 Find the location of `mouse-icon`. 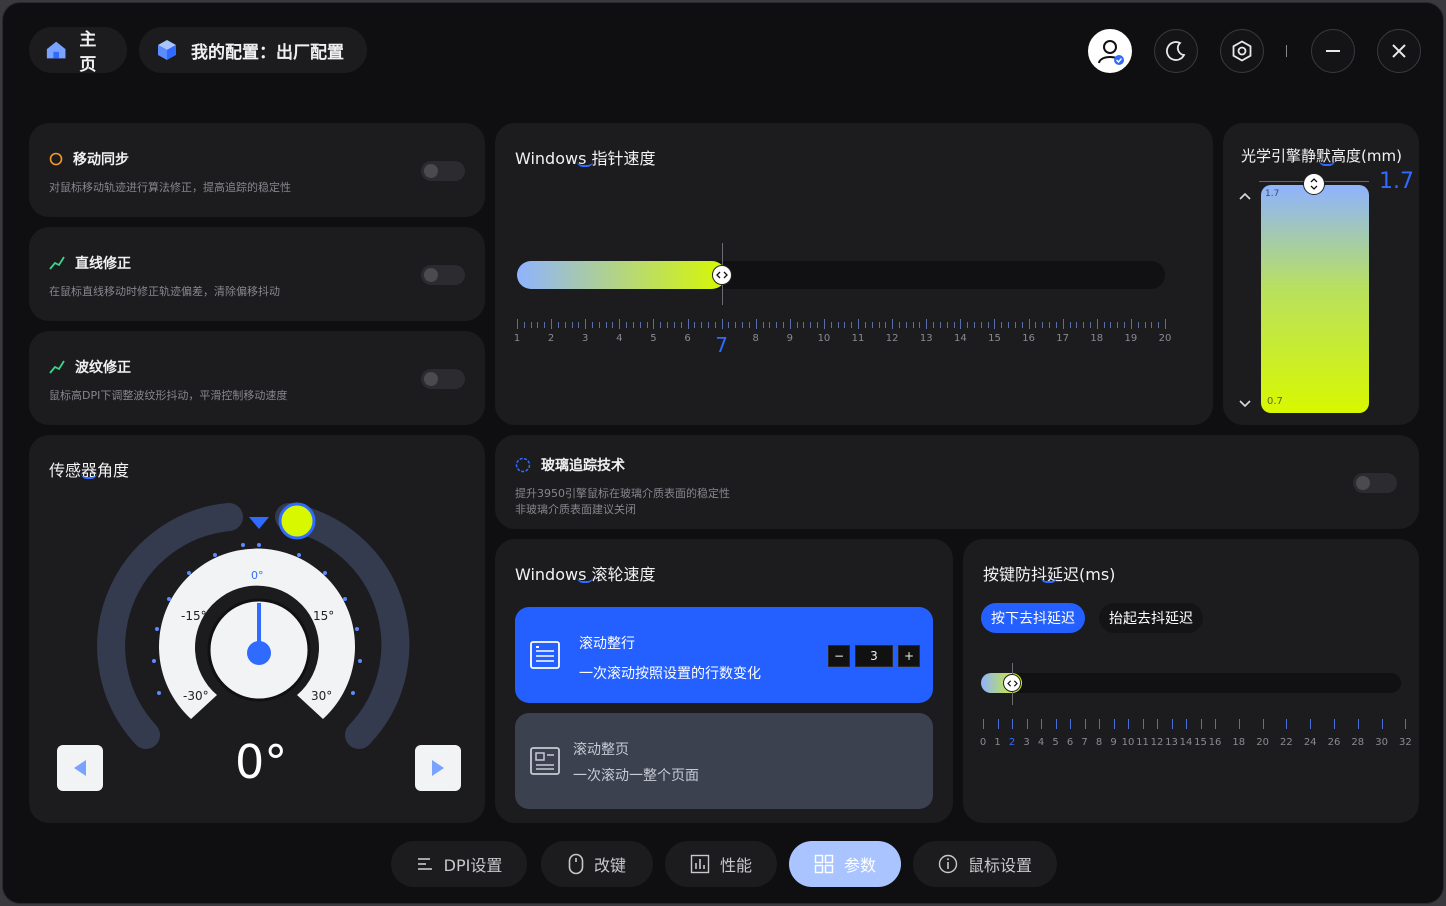

mouse-icon is located at coordinates (576, 864).